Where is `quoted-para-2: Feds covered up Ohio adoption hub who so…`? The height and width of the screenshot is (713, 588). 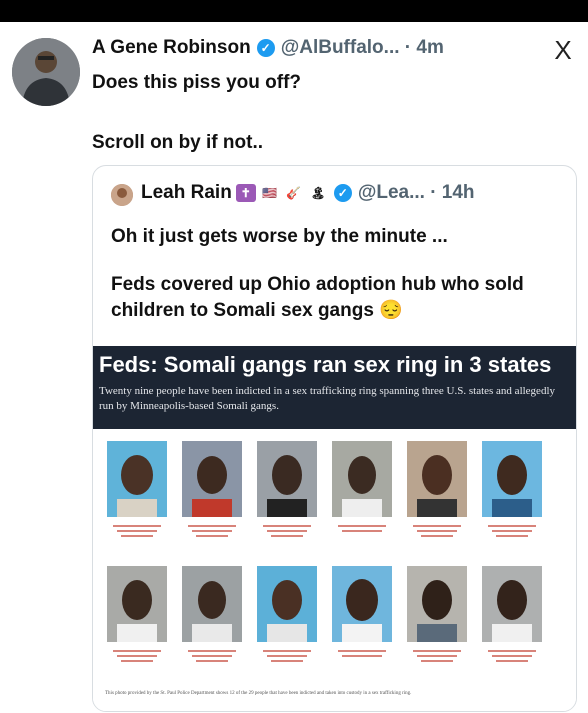
quoted-para-2: Feds covered up Ohio adoption hub who so… is located at coordinates (317, 297).